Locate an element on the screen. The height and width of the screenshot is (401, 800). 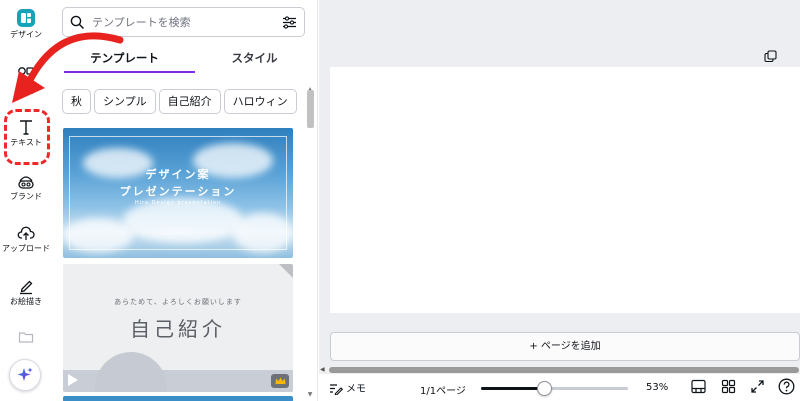
search-icon is located at coordinates (77, 22).